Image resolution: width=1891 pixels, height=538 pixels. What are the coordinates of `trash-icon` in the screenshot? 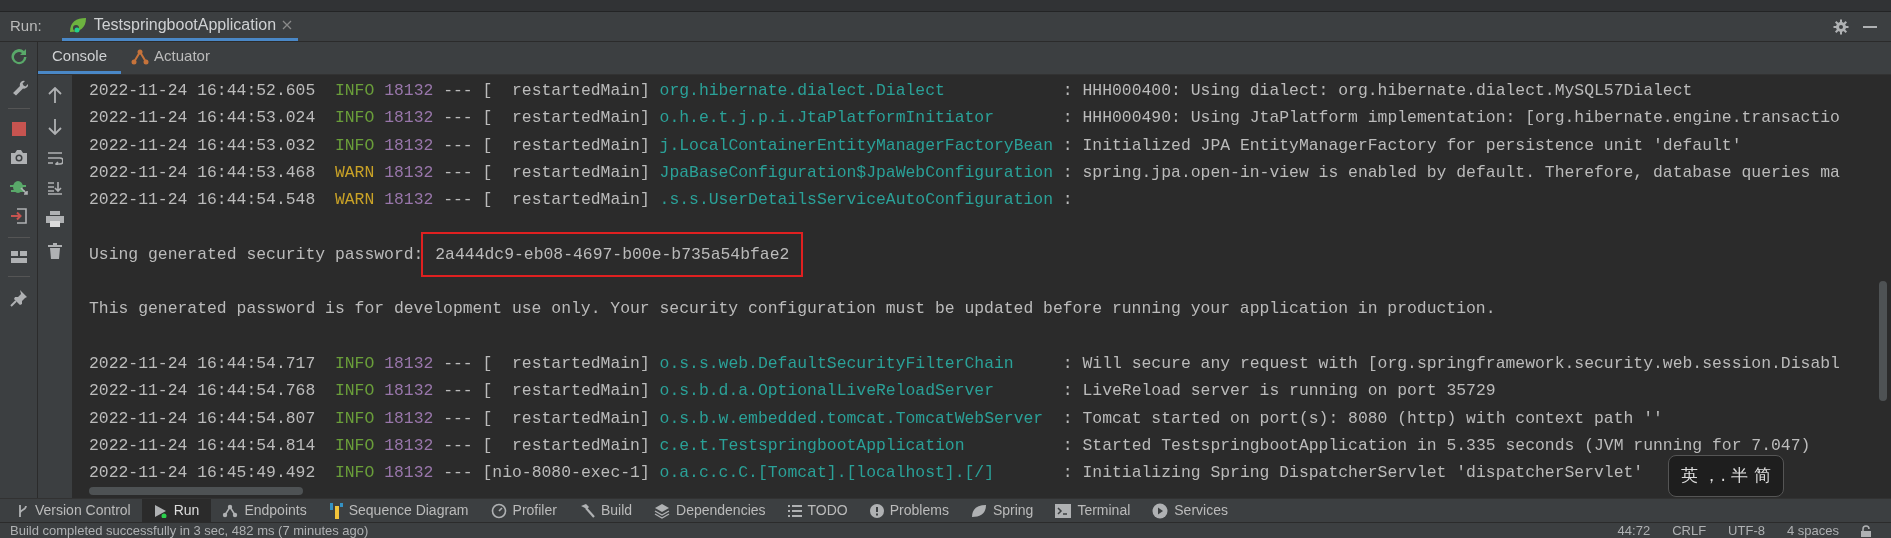 It's located at (55, 251).